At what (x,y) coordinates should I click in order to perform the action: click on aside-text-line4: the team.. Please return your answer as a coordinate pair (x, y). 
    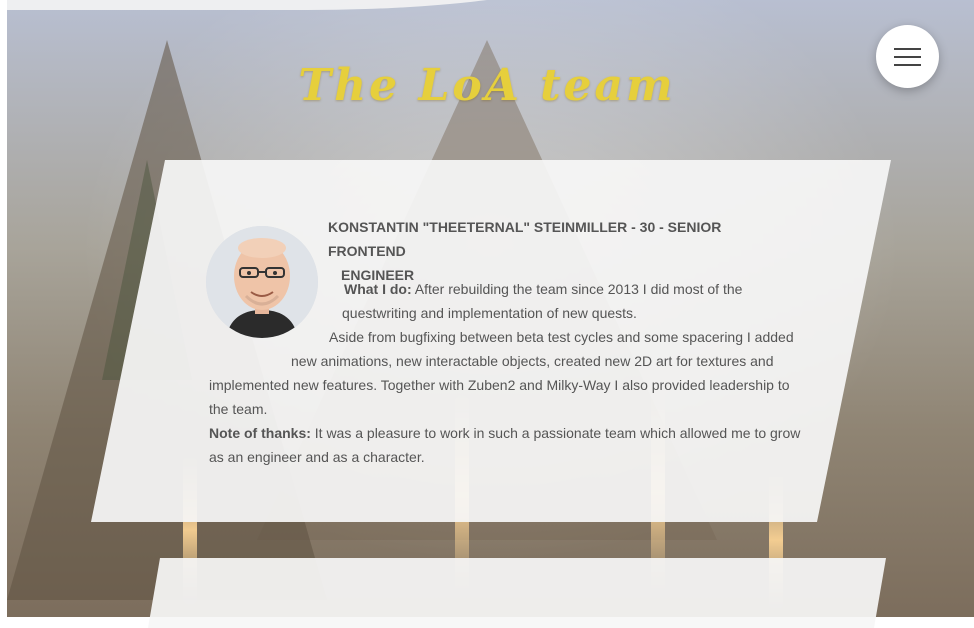
    Looking at the image, I should click on (238, 409).